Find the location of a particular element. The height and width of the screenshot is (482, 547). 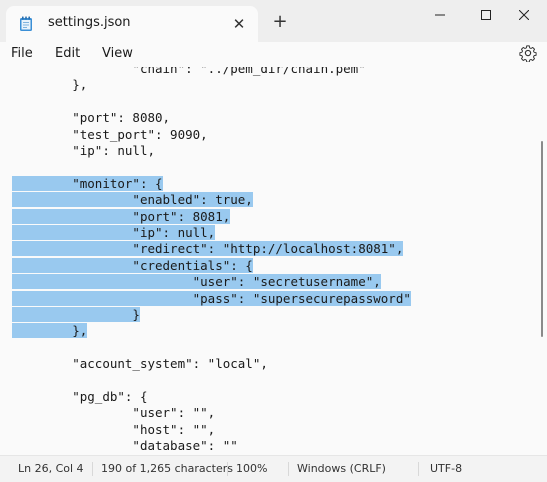

close-tab-button: ✕ is located at coordinates (239, 24).